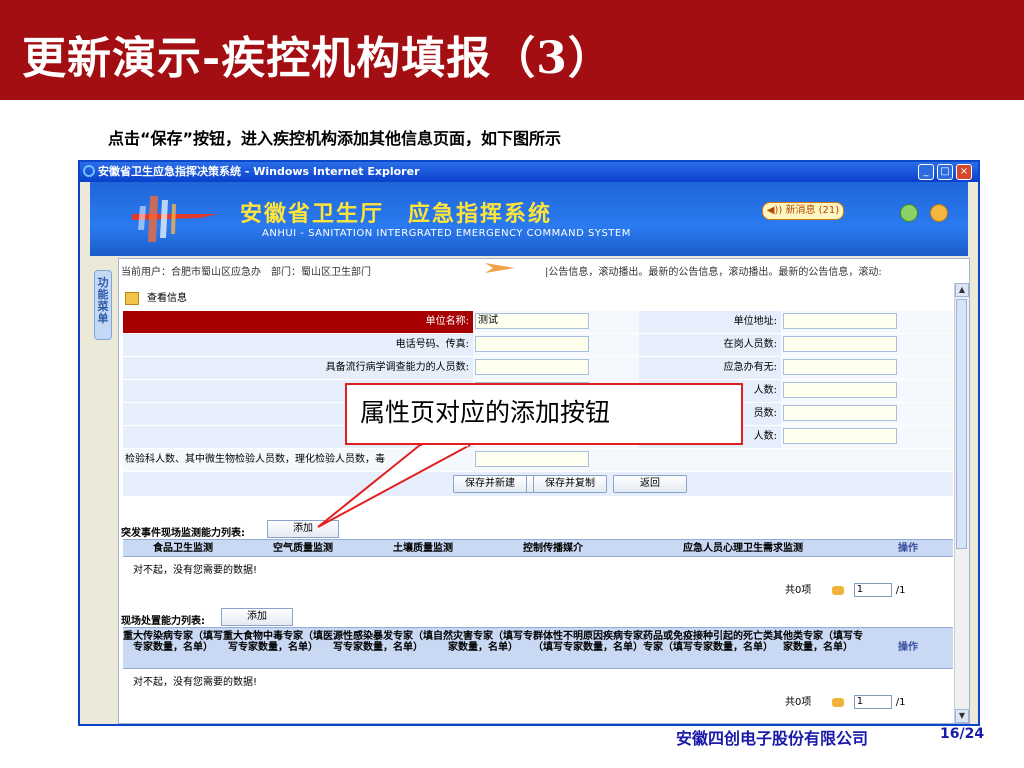 This screenshot has width=1024, height=768. Describe the element at coordinates (708, 642) in the screenshot. I see `column-header: 药品或免疫接种引起的死亡类专家（填写专家数量，名单）` at that location.